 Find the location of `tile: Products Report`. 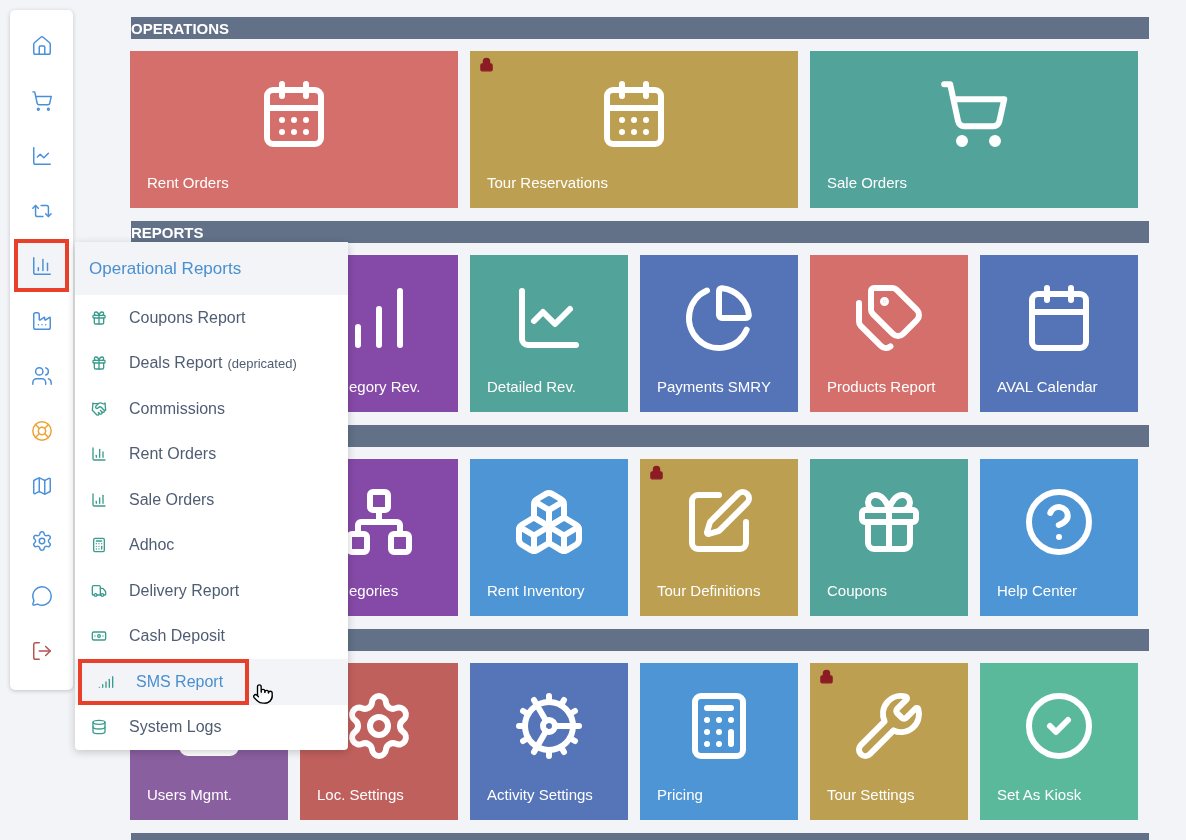

tile: Products Report is located at coordinates (889, 333).